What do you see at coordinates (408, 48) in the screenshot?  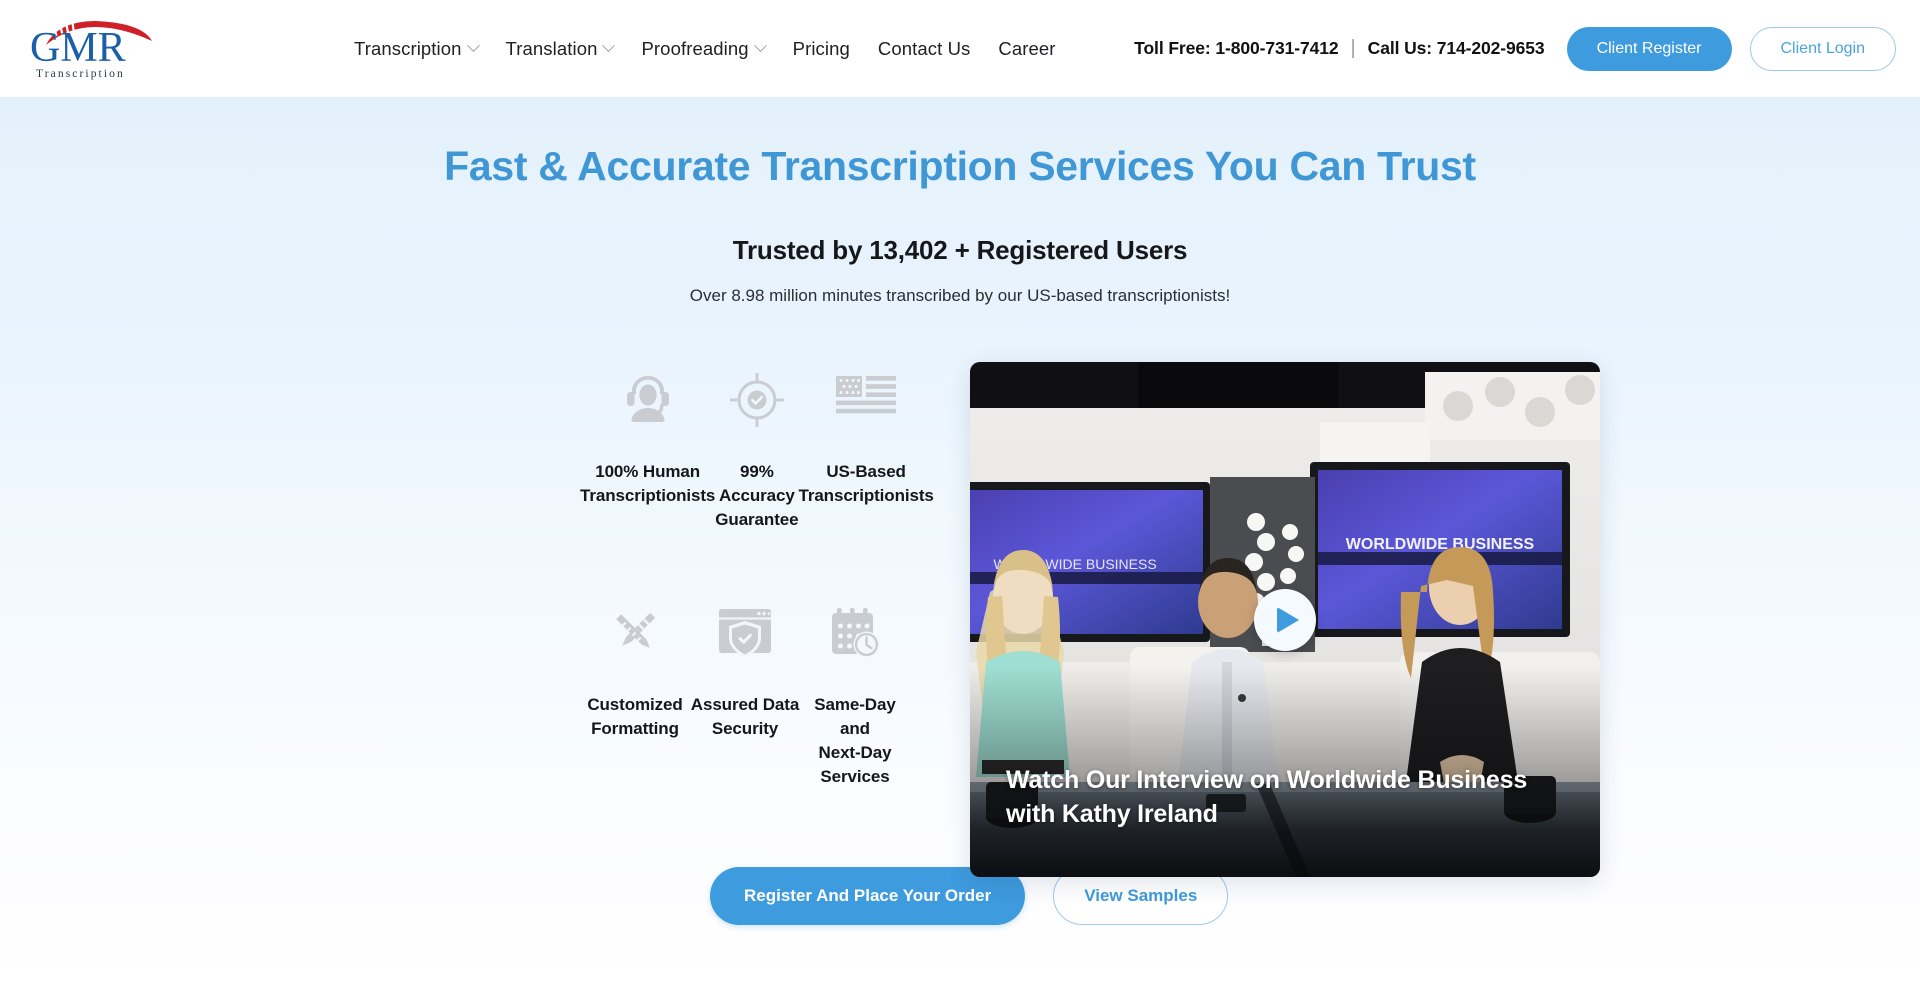 I see `nav-label-transcription: Transcription` at bounding box center [408, 48].